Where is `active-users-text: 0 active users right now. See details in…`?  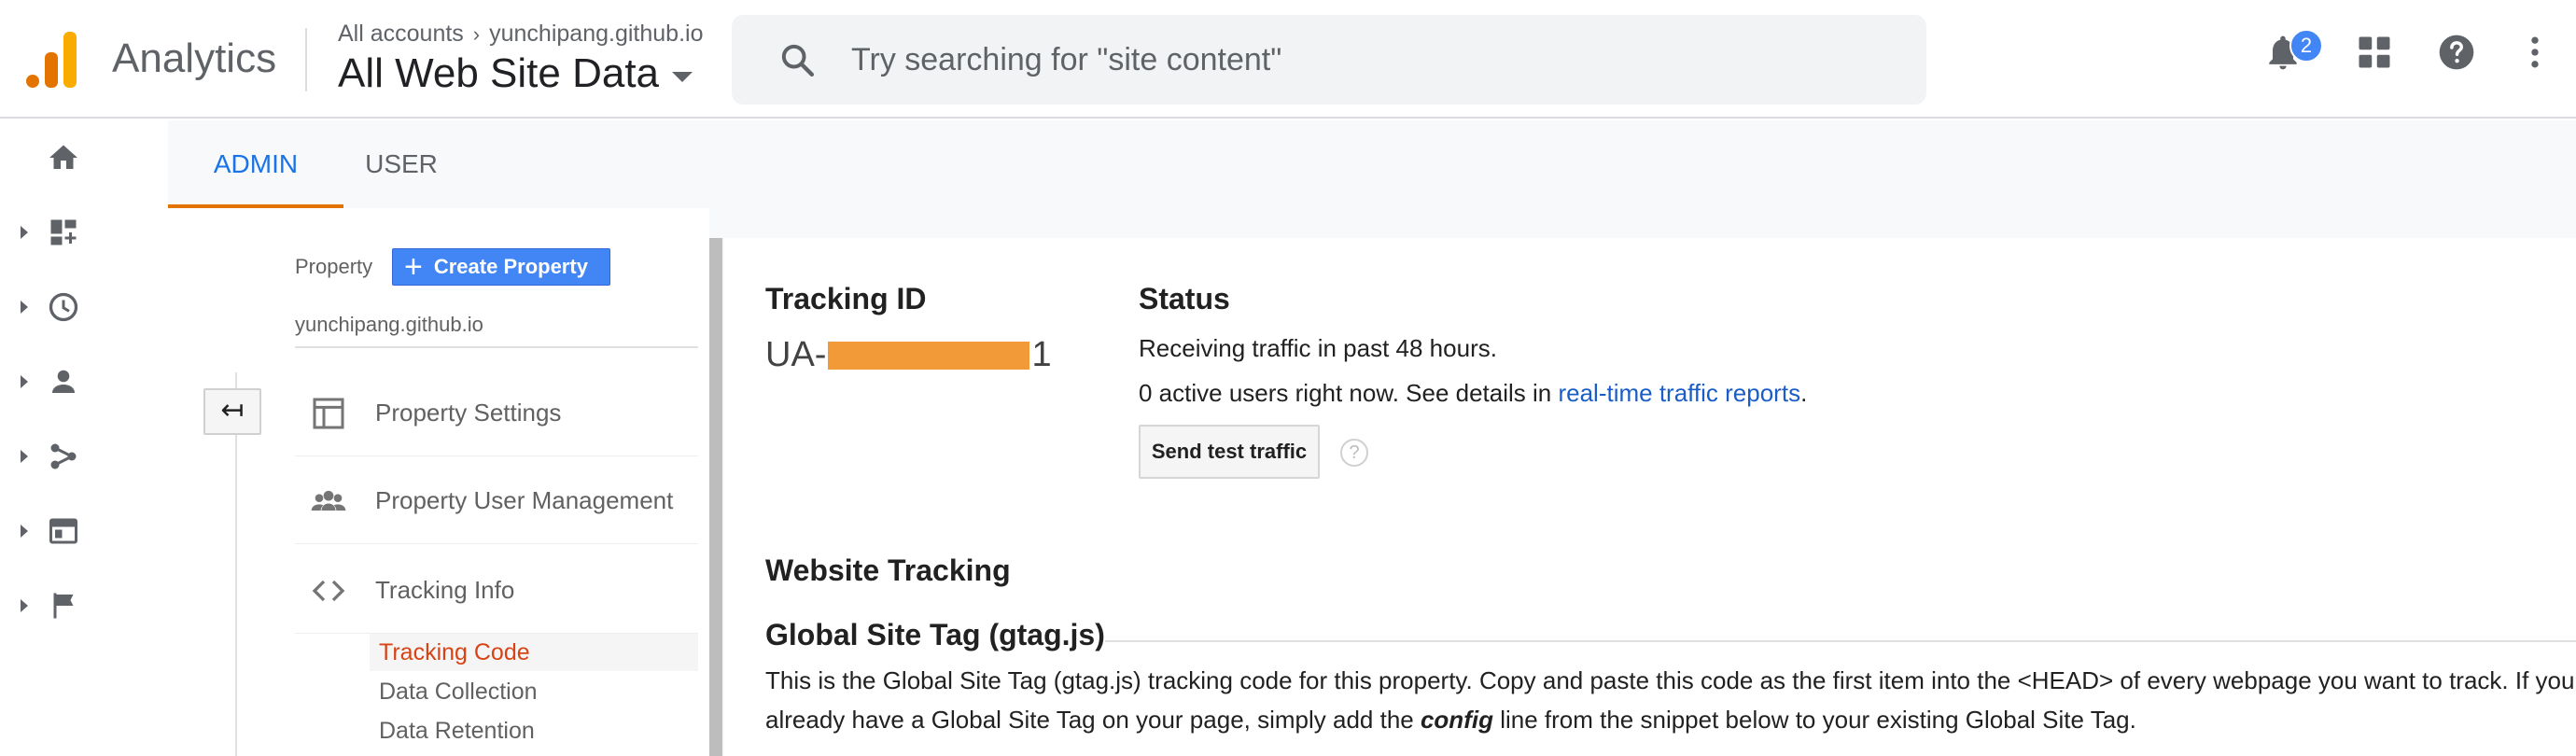 active-users-text: 0 active users right now. See details in… is located at coordinates (1473, 393).